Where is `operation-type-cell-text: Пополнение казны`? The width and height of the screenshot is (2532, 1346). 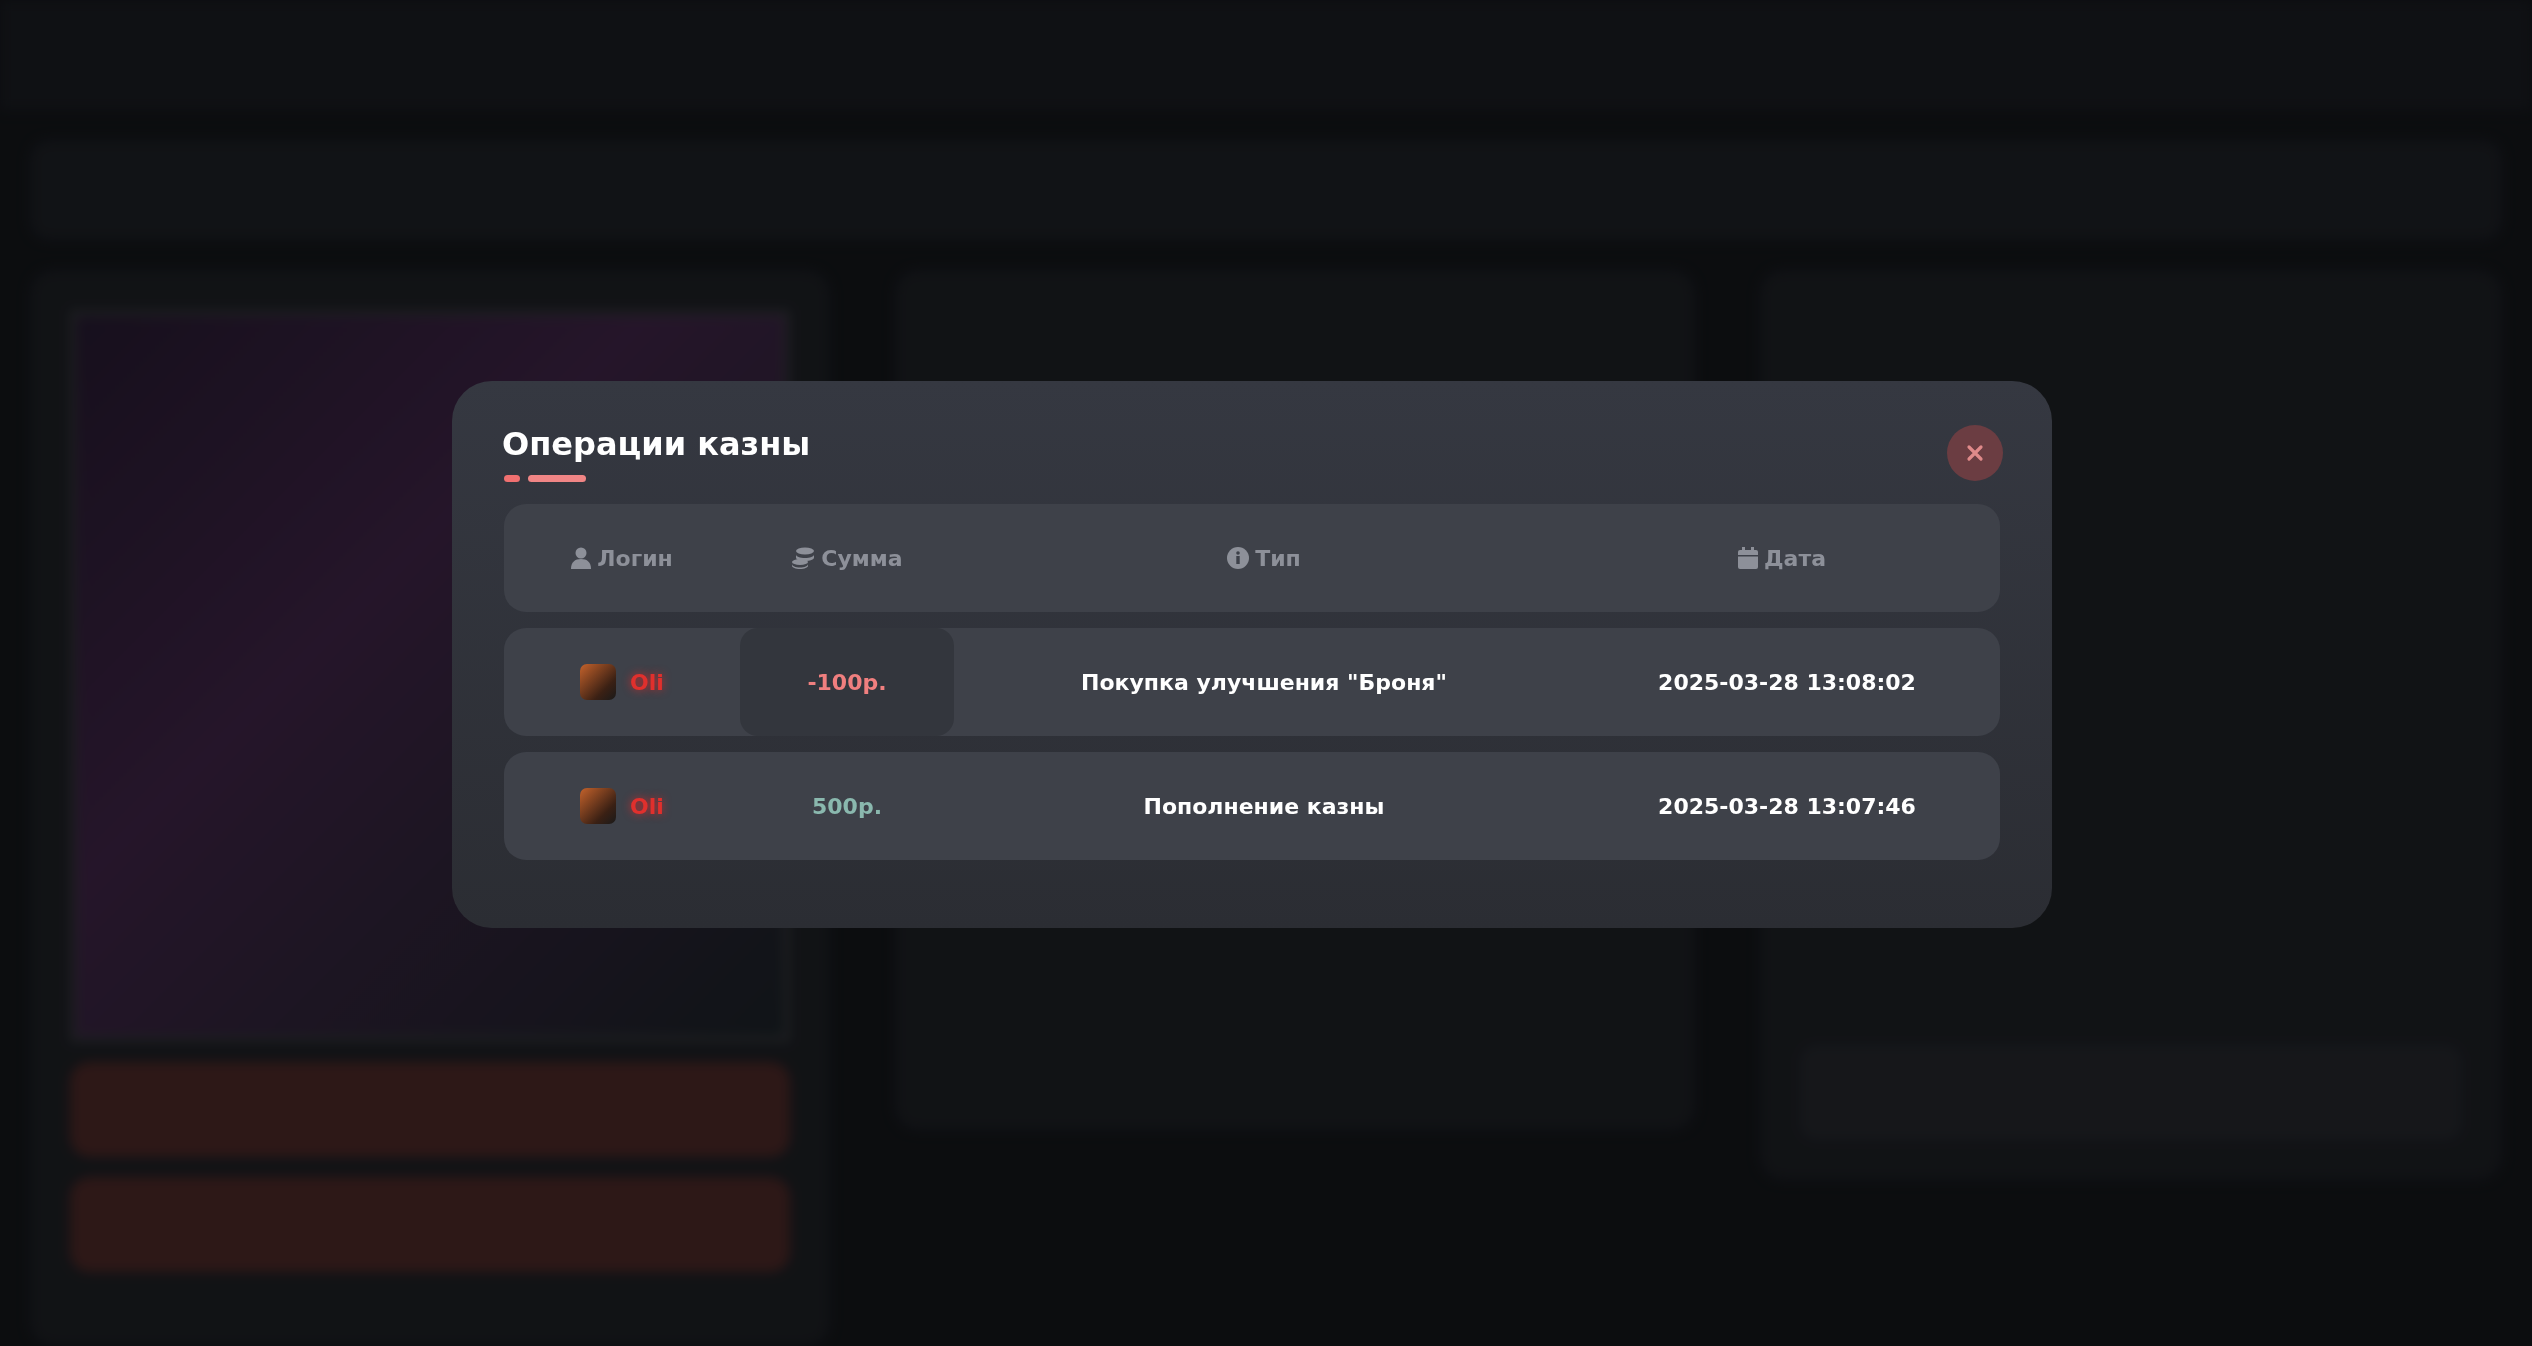
operation-type-cell-text: Пополнение казны is located at coordinates (1264, 806).